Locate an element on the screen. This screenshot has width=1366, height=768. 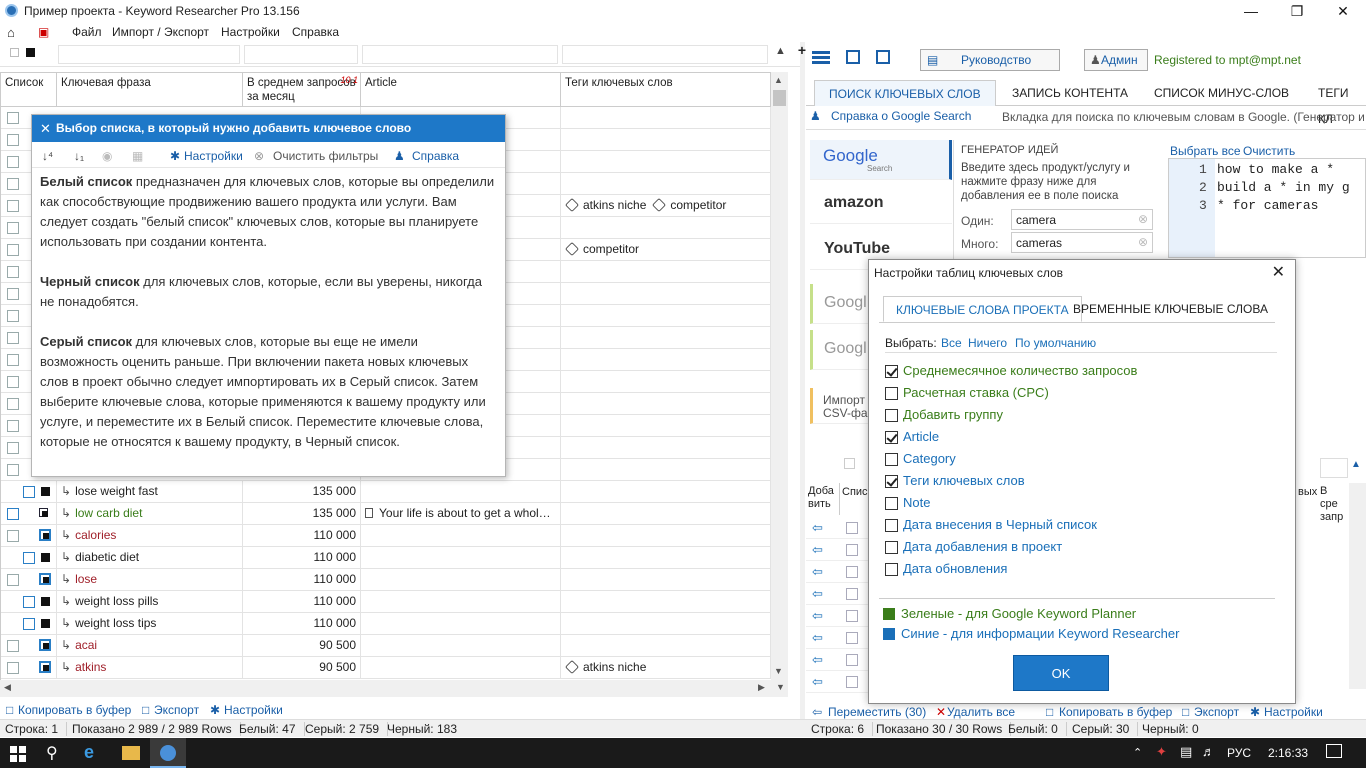
copy-icon: □ is located at coordinates (9, 710).